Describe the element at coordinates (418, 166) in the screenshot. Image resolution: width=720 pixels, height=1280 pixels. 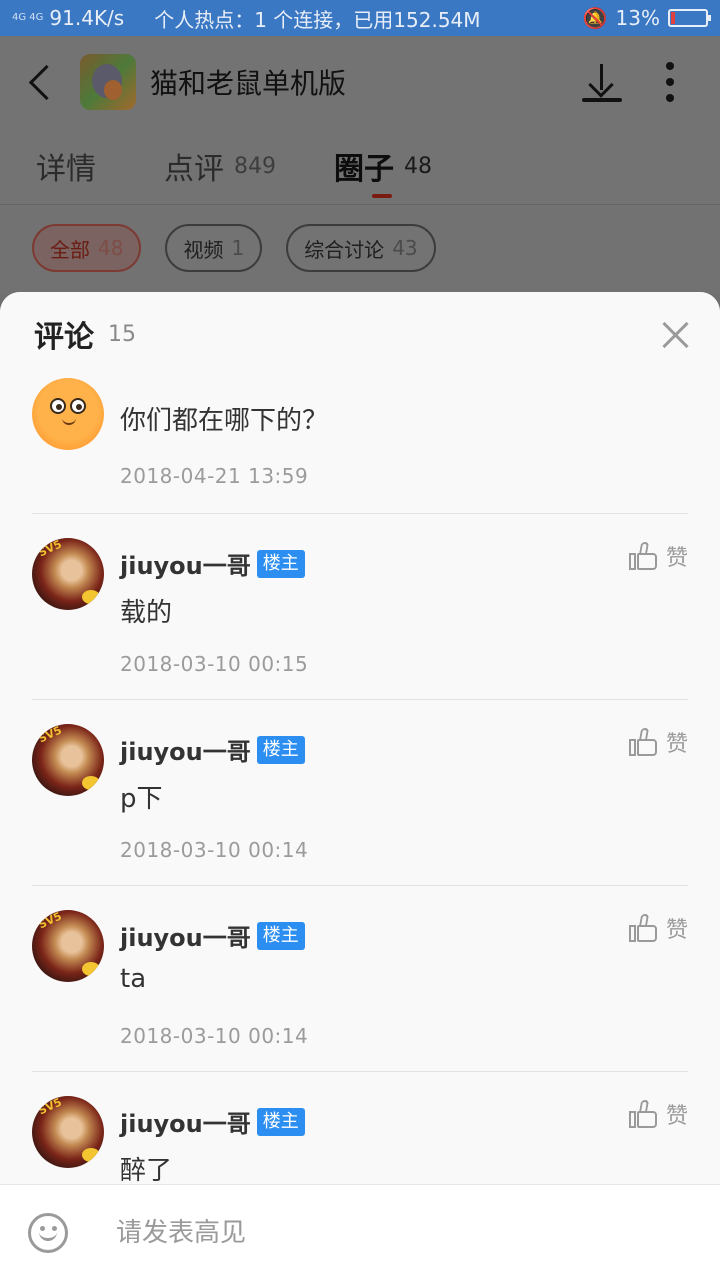
I see `tab-count: 48` at that location.